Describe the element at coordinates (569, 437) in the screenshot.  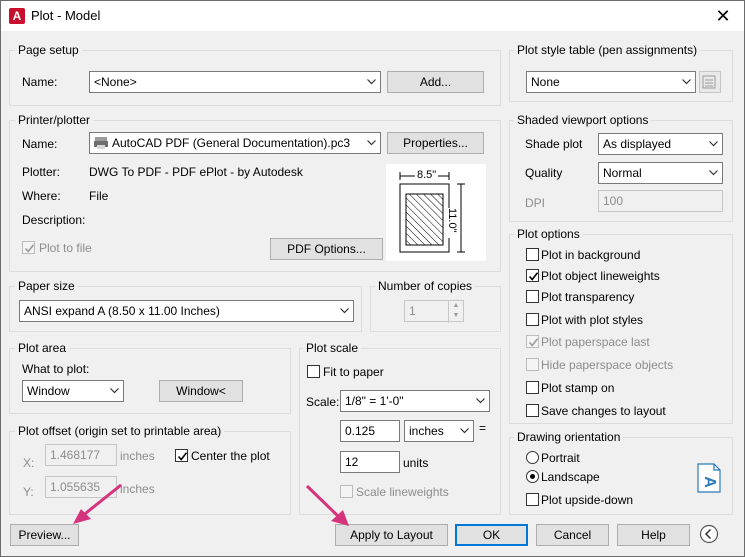
I see `drawing-orientation-label: Drawing orientation` at that location.